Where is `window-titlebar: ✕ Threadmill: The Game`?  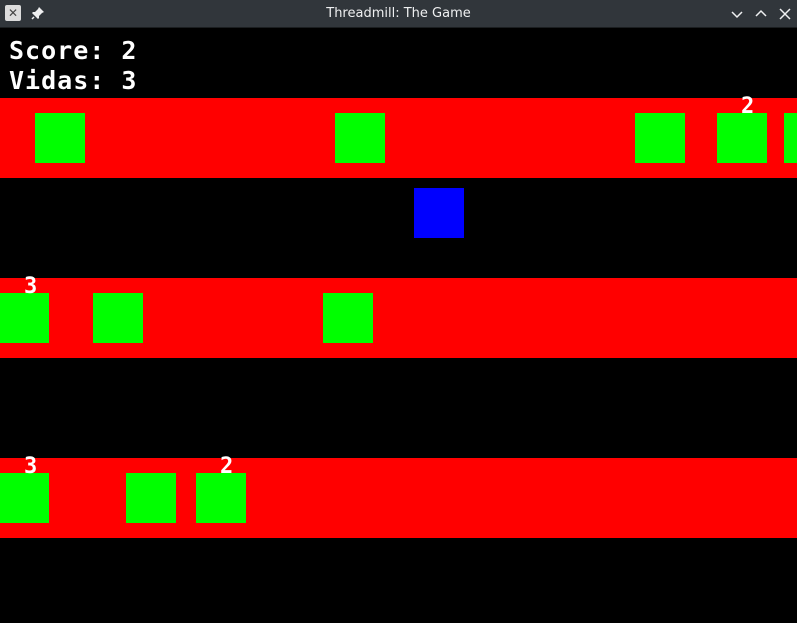
window-titlebar: ✕ Threadmill: The Game is located at coordinates (398, 14).